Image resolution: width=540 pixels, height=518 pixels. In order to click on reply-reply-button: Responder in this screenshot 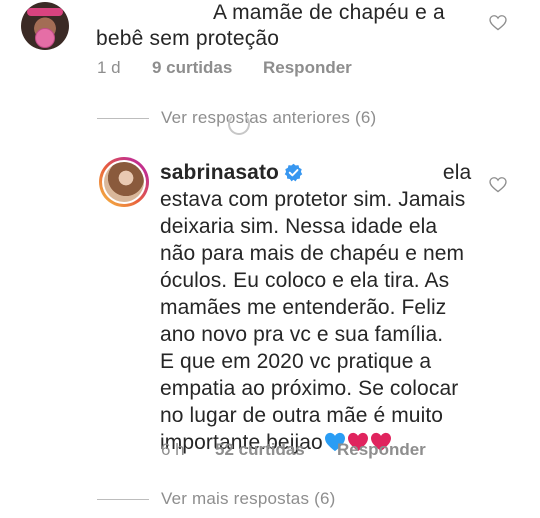, I will do `click(381, 450)`.